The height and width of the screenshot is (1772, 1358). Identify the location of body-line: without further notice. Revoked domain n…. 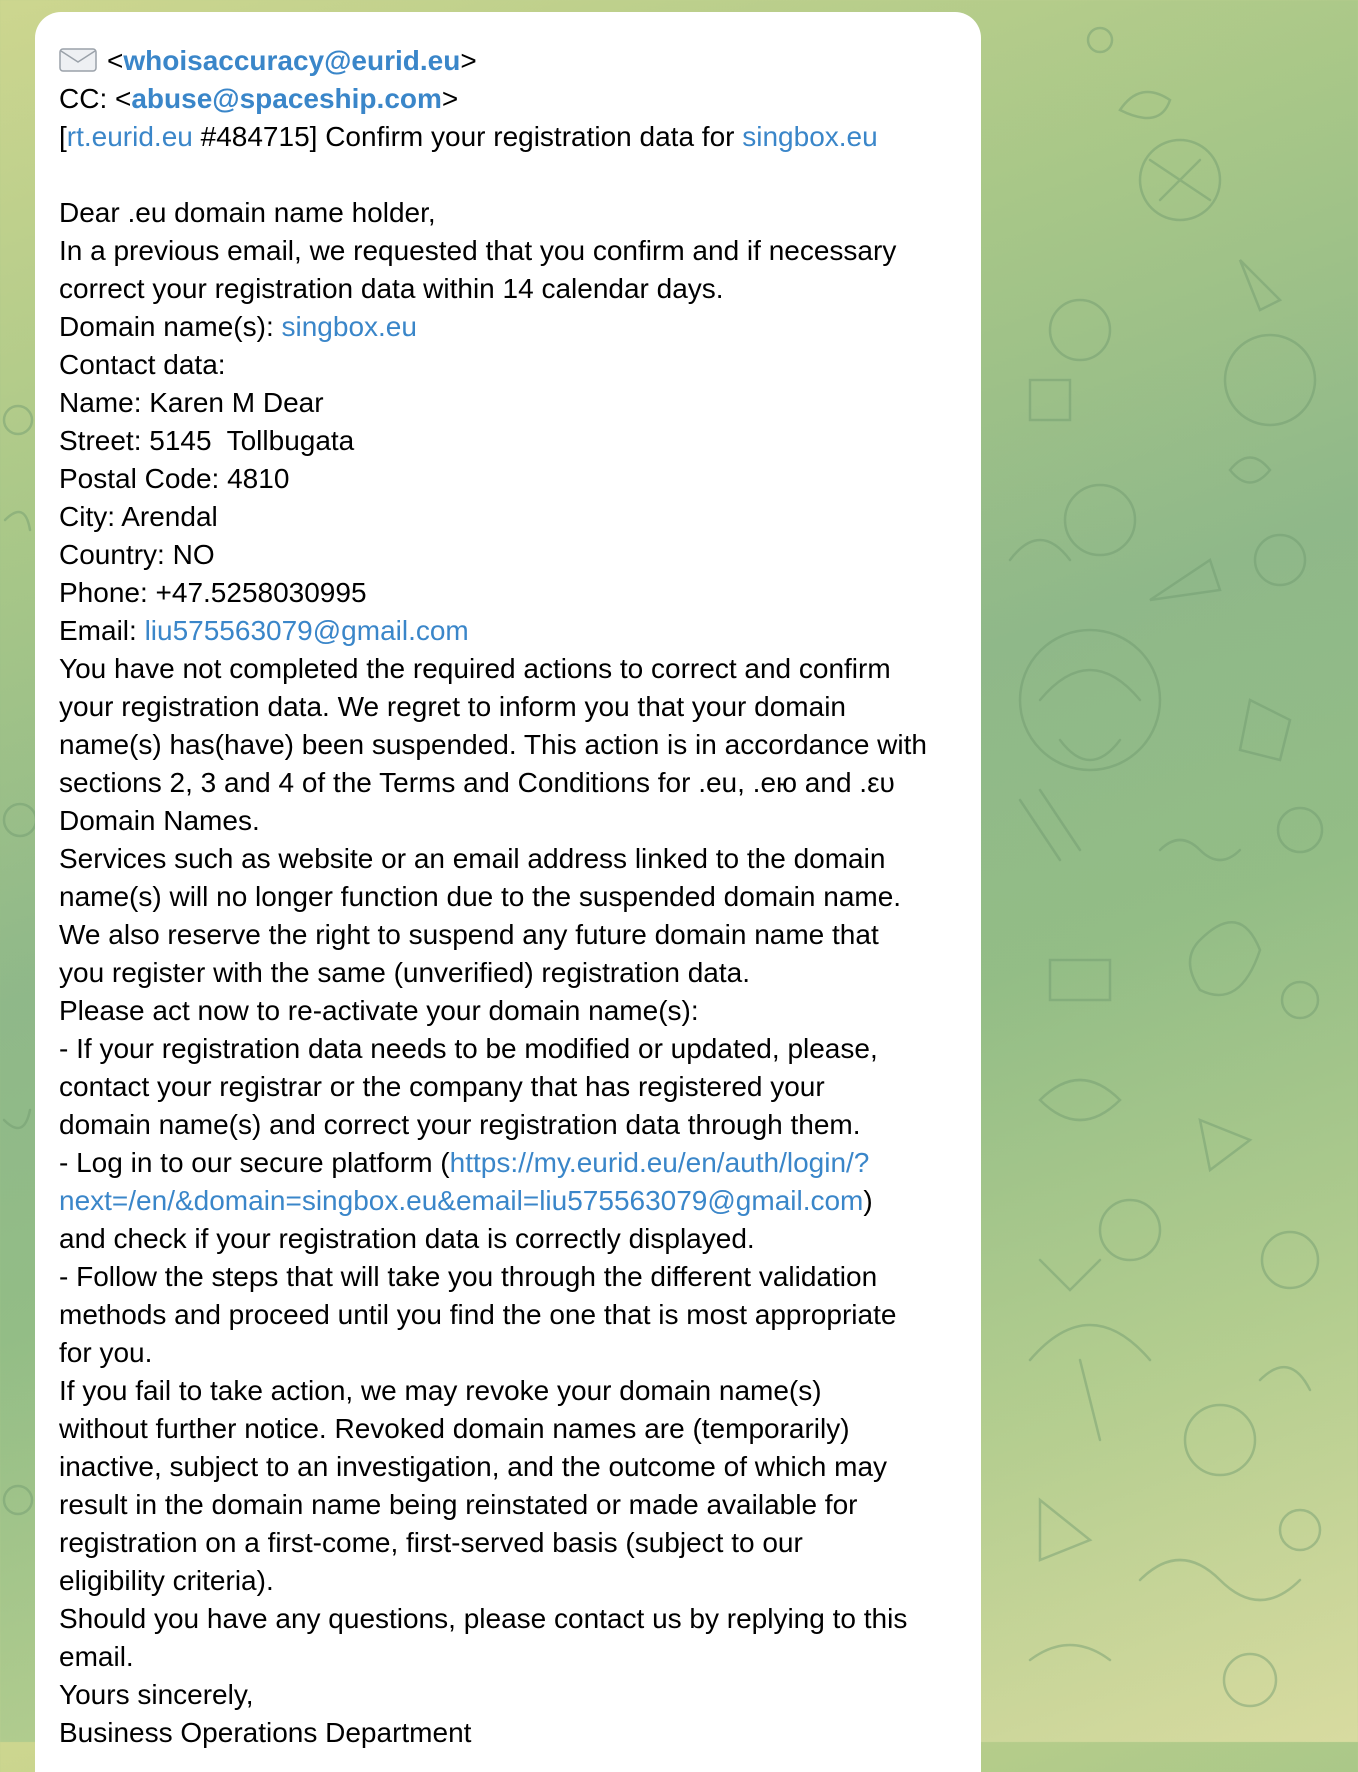
(454, 1428).